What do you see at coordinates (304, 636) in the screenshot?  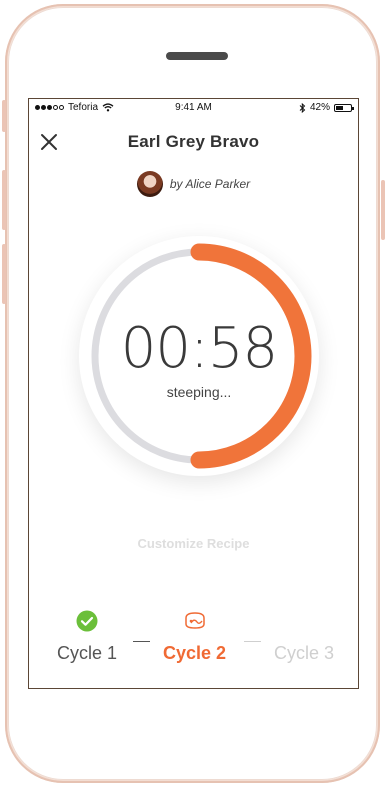 I see `cycle-3: Cycle 3` at bounding box center [304, 636].